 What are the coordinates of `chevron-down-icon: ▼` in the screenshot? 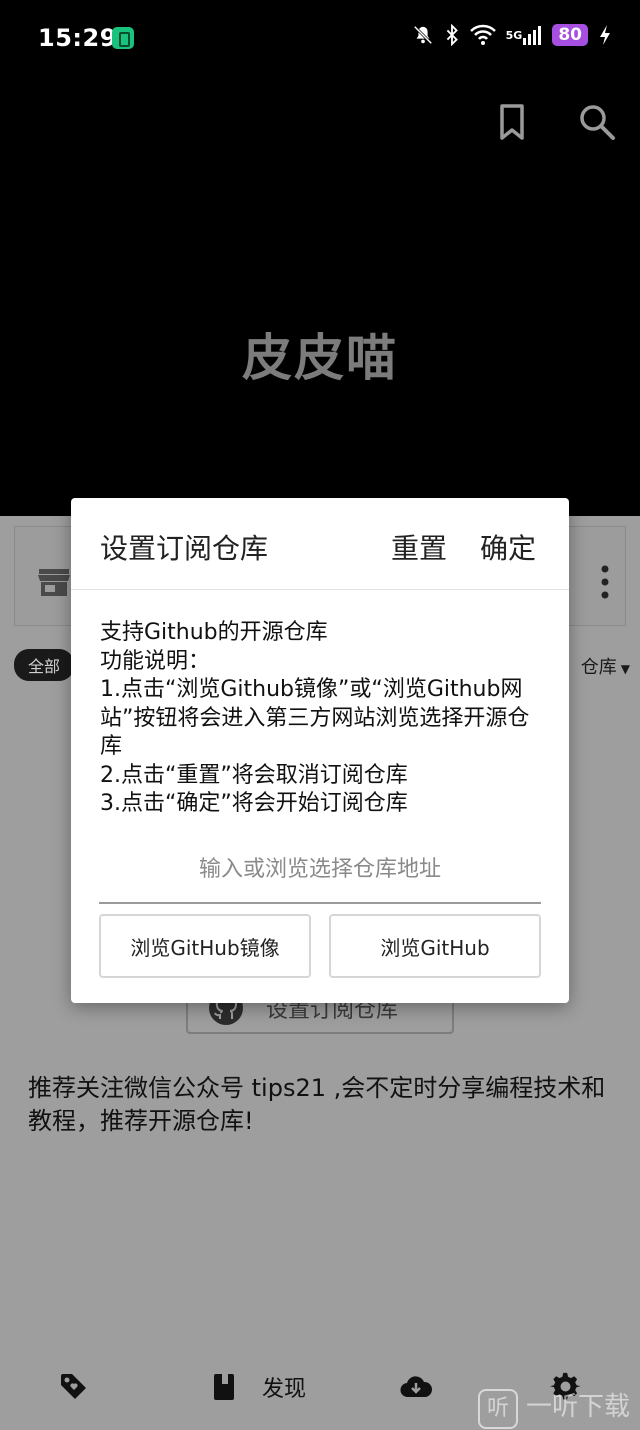 It's located at (625, 669).